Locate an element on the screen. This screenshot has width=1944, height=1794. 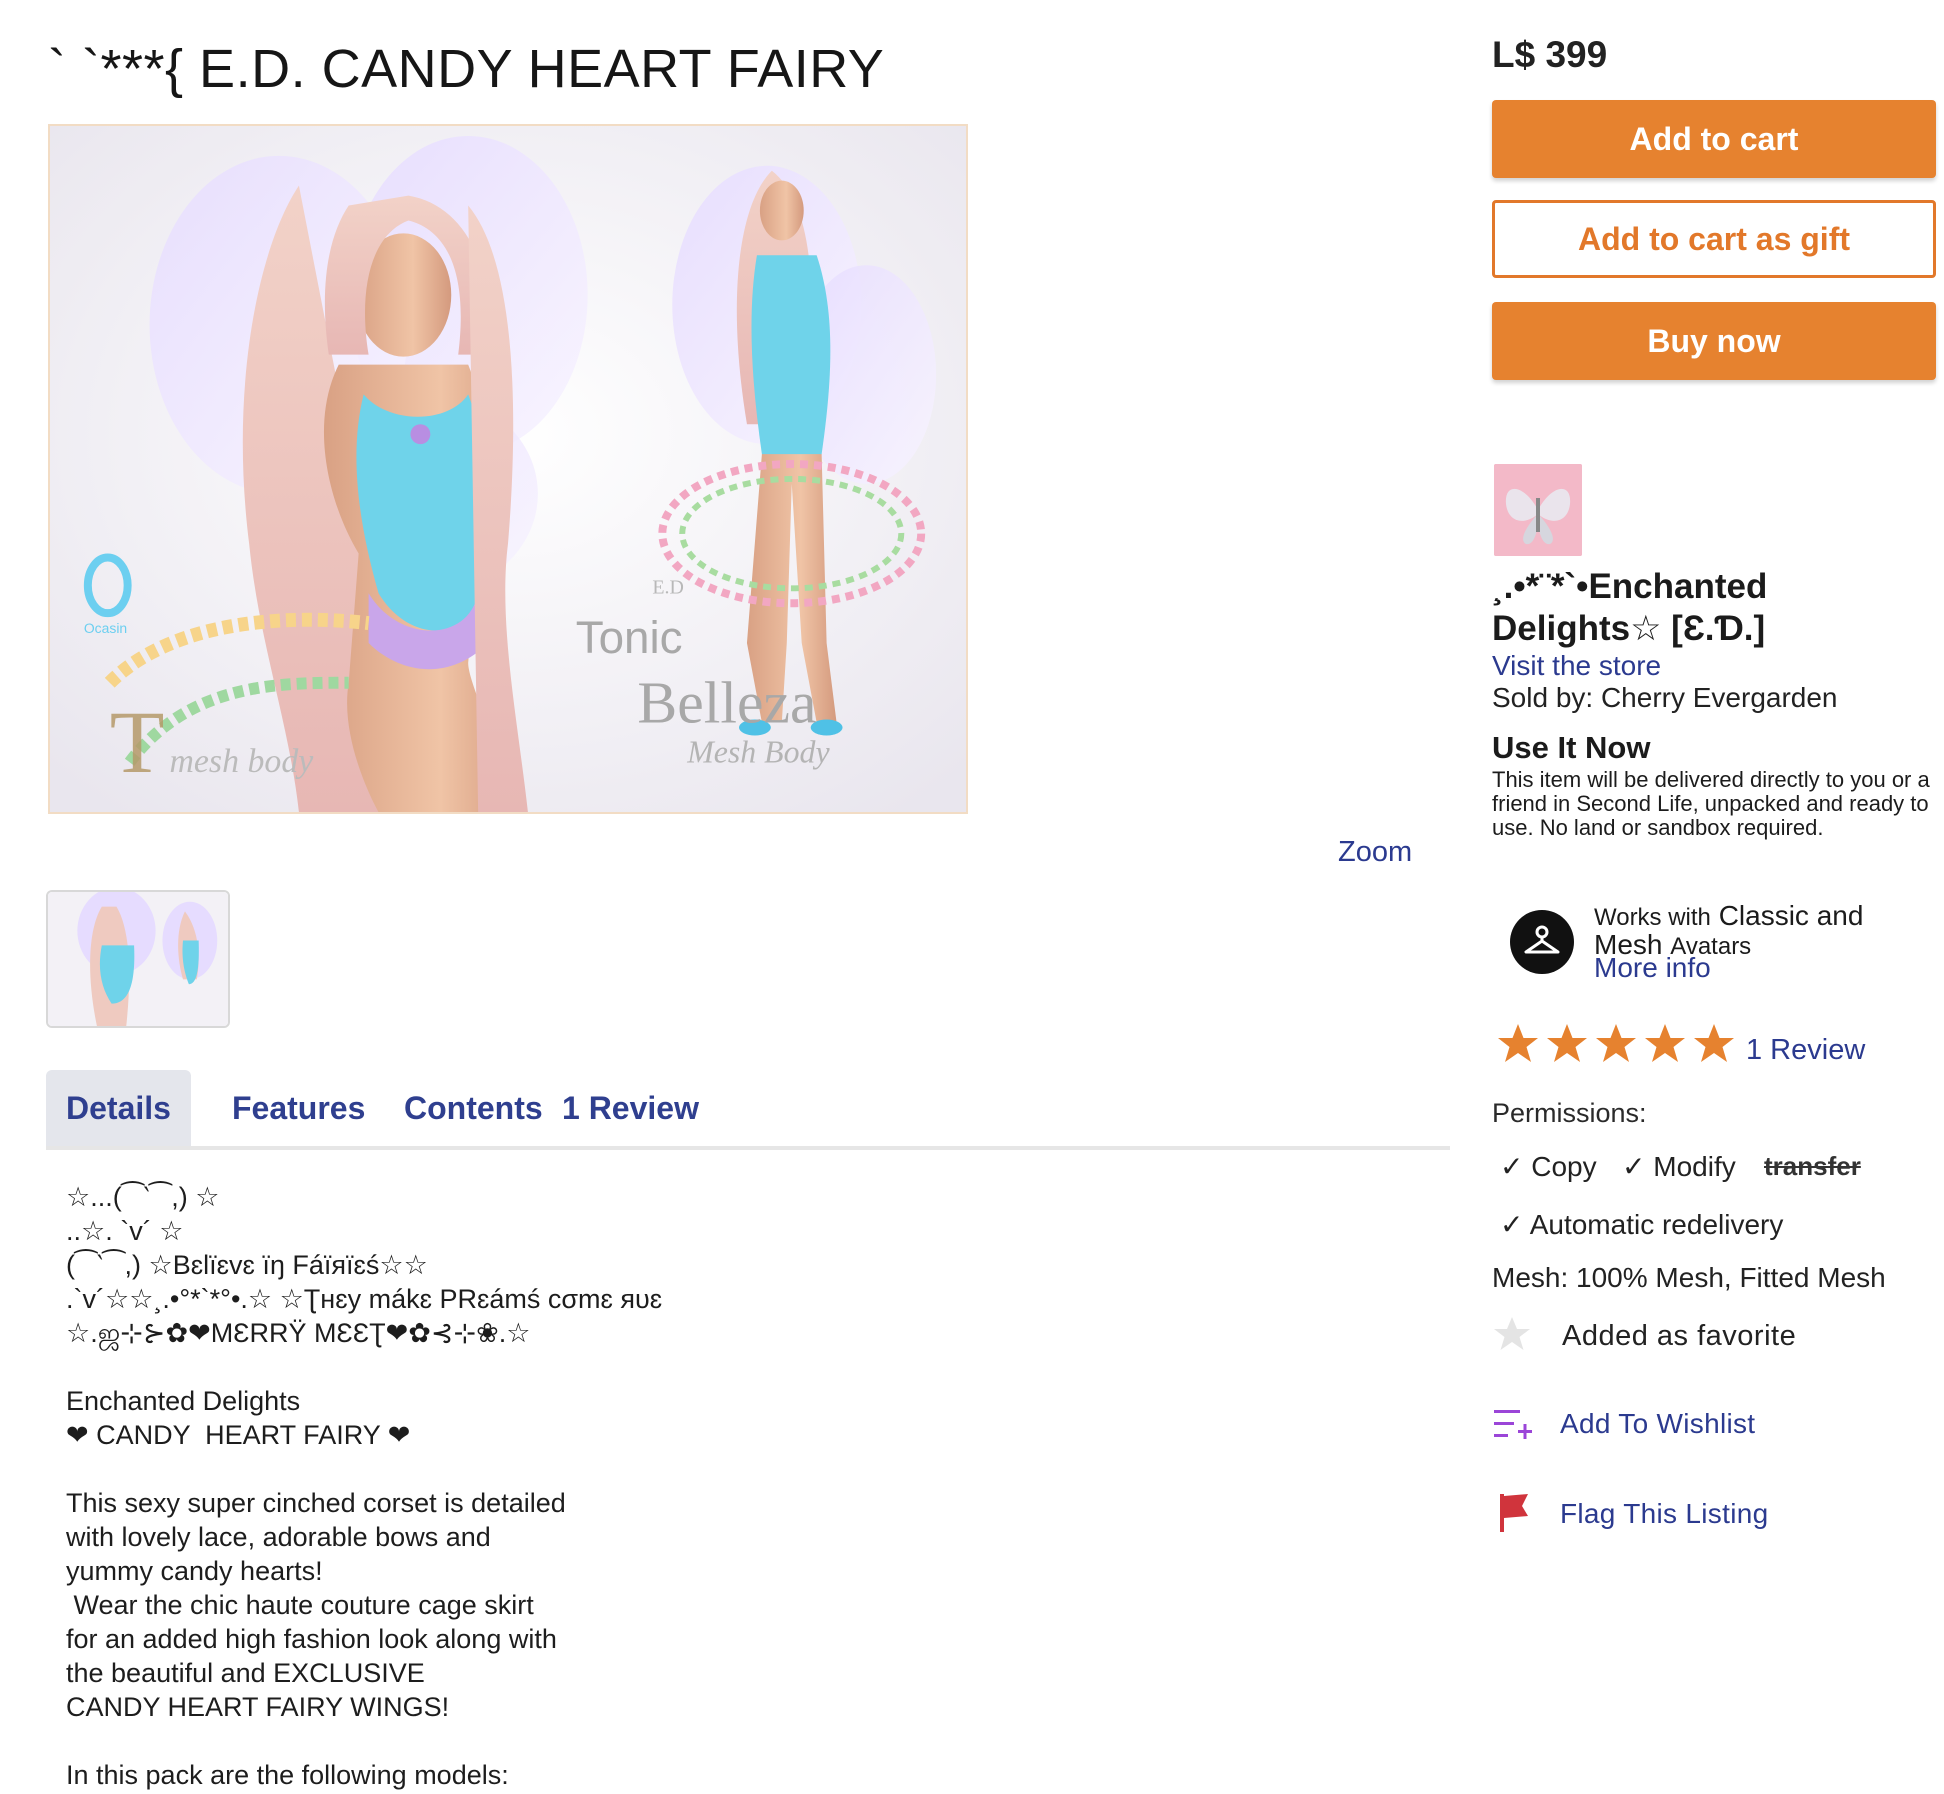
favorite-button: Added as favorite is located at coordinates (1679, 1336).